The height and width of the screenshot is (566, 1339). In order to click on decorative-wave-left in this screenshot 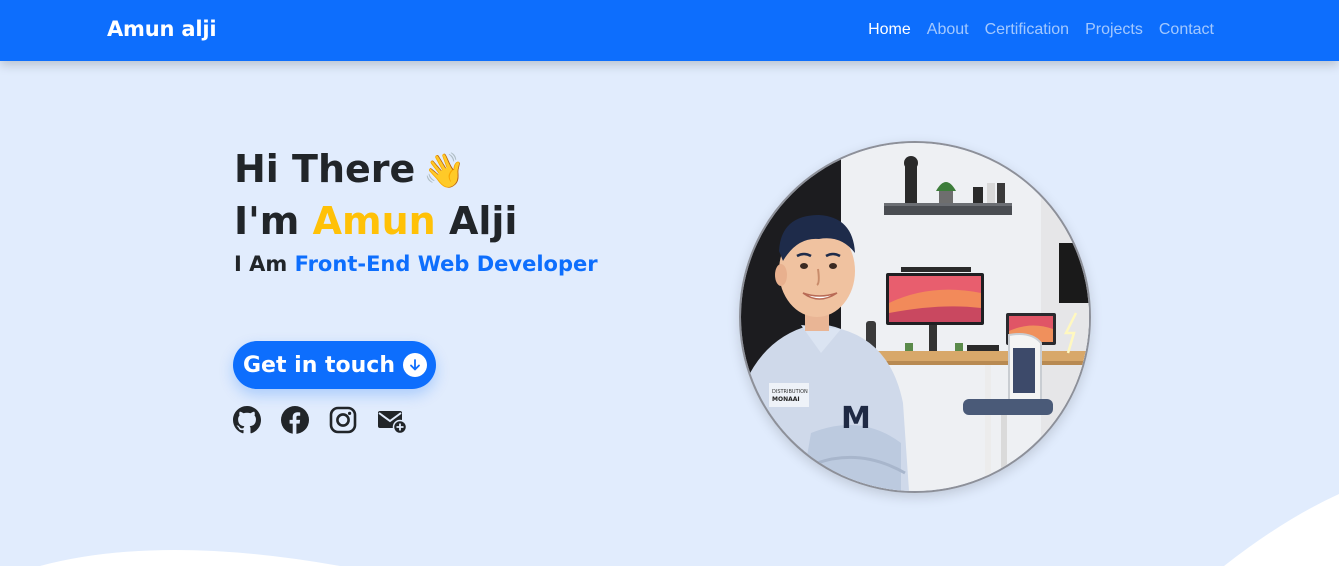, I will do `click(190, 558)`.